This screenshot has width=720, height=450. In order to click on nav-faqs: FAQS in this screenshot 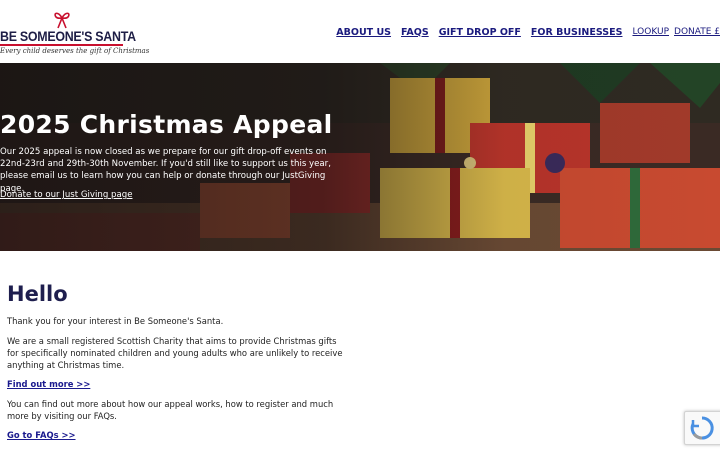, I will do `click(415, 32)`.